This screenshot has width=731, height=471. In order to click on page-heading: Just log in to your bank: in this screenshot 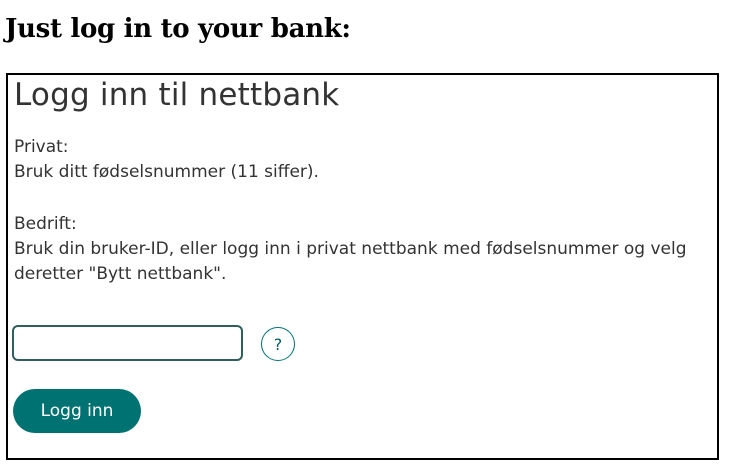, I will do `click(178, 29)`.